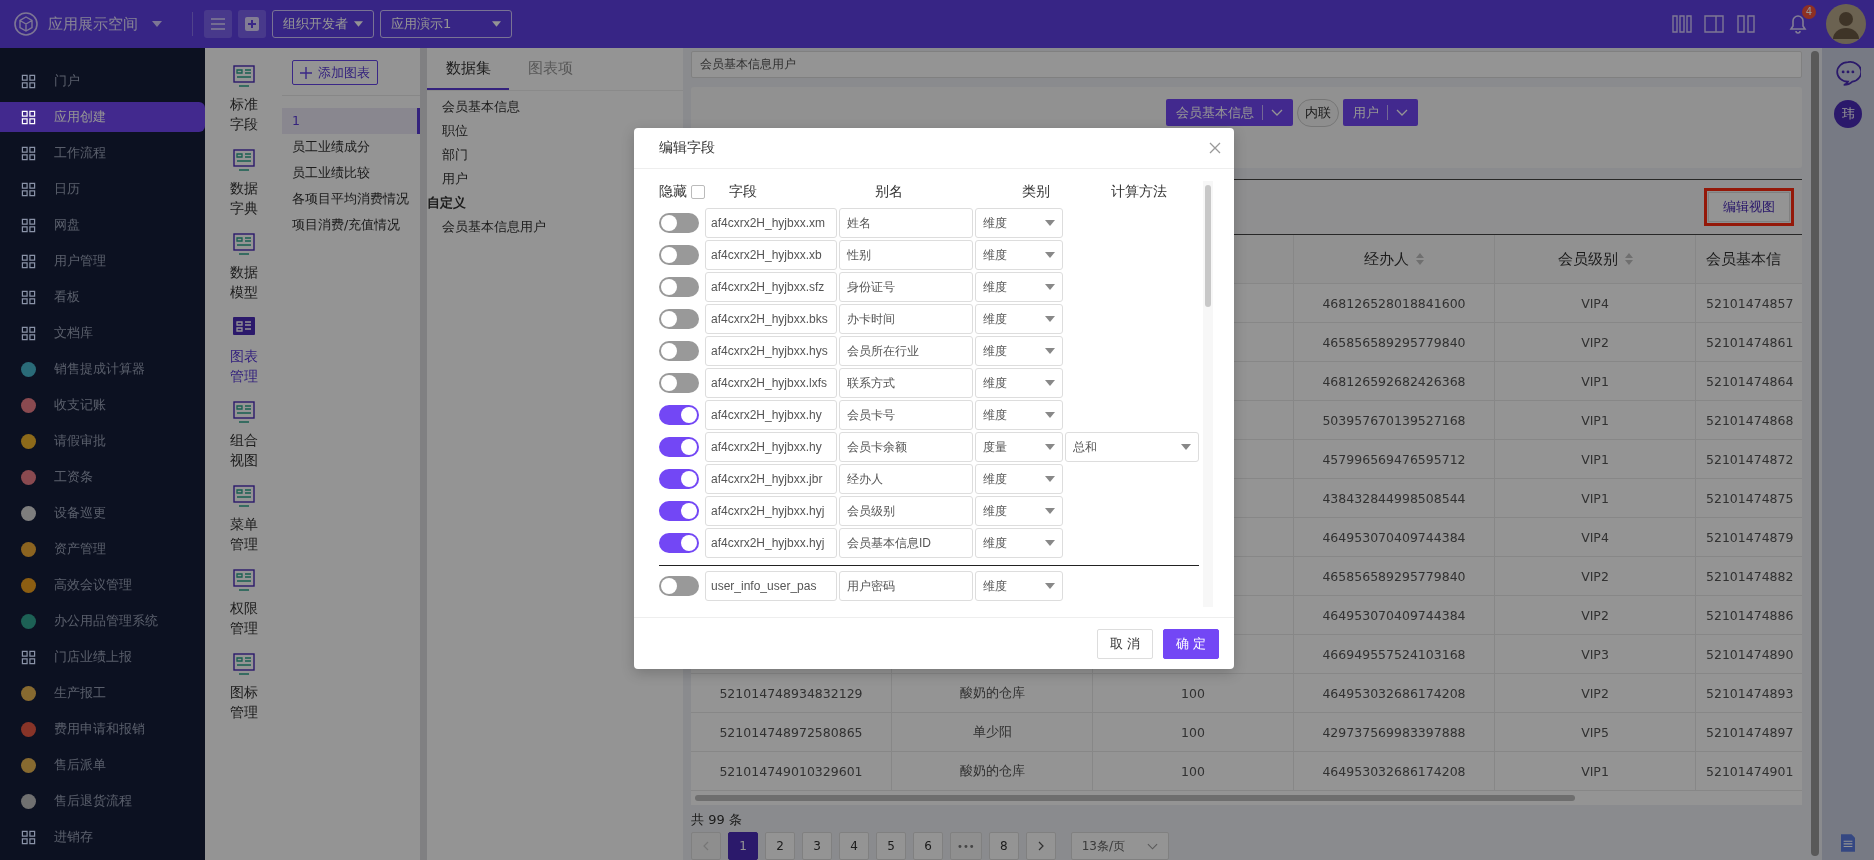  What do you see at coordinates (771, 383) in the screenshot?
I see `field-name-input: af4cxrx2H_hyjbxx.lxfs` at bounding box center [771, 383].